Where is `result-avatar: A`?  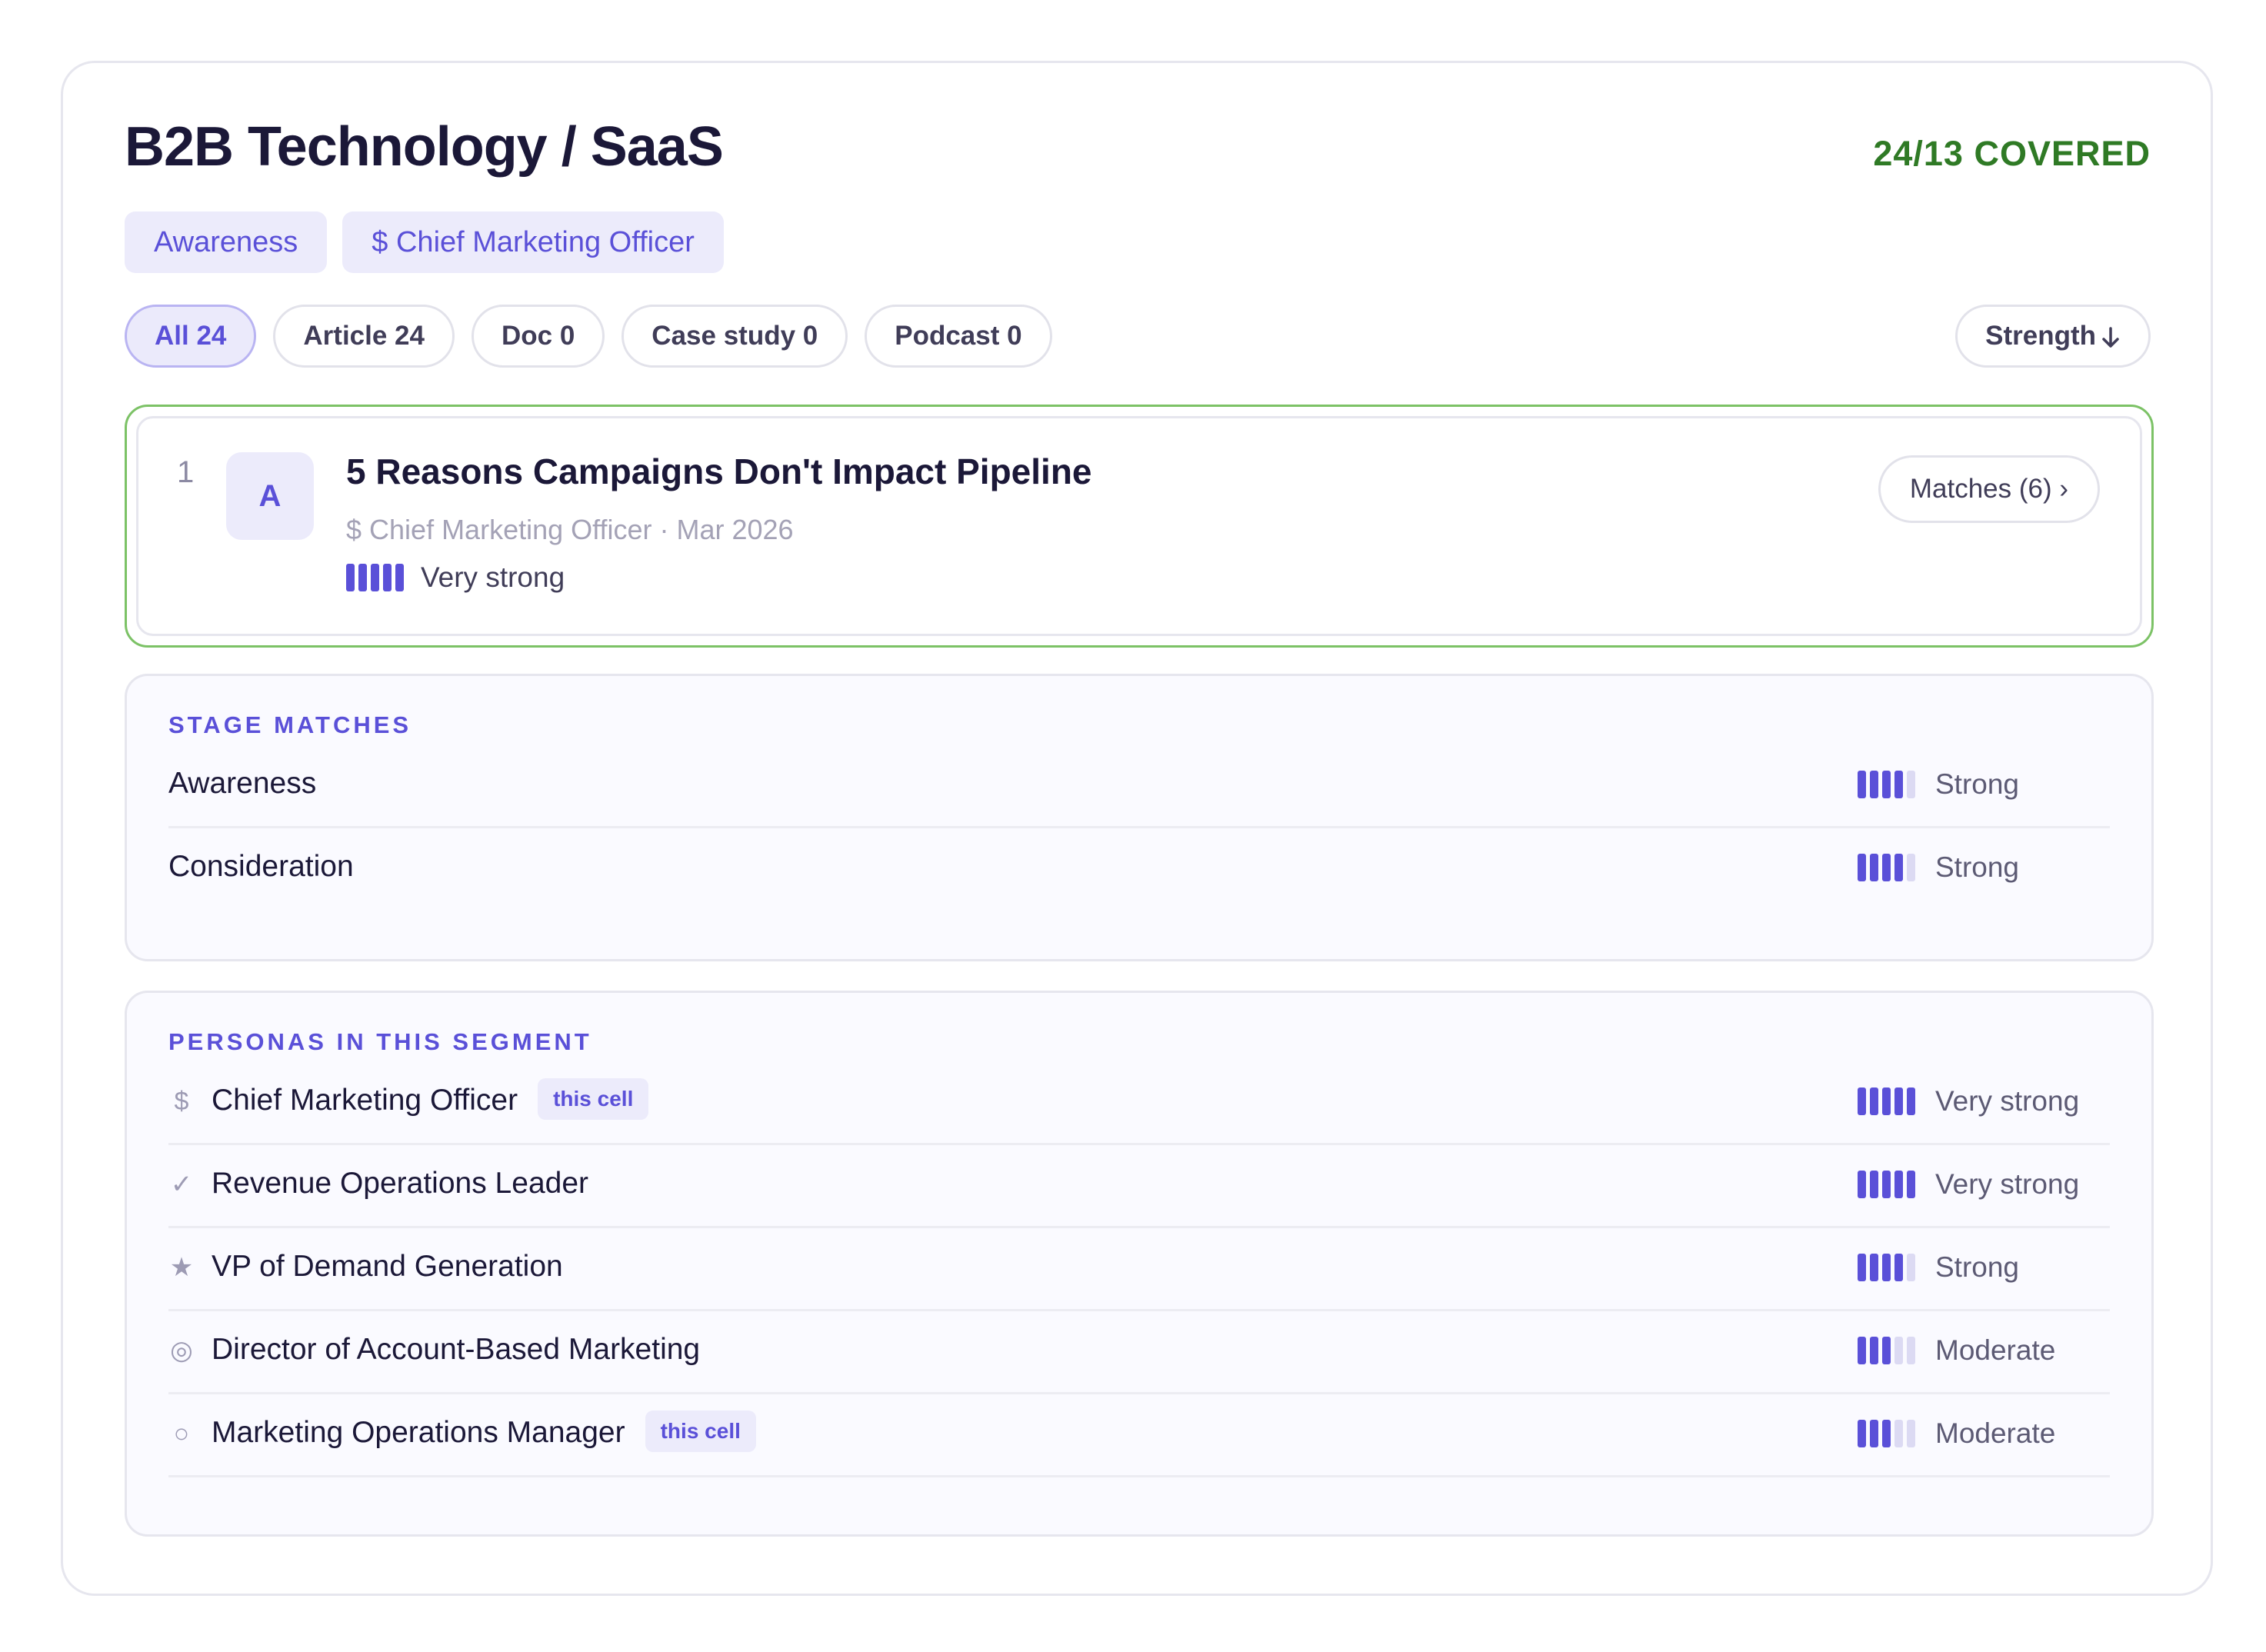 result-avatar: A is located at coordinates (270, 496).